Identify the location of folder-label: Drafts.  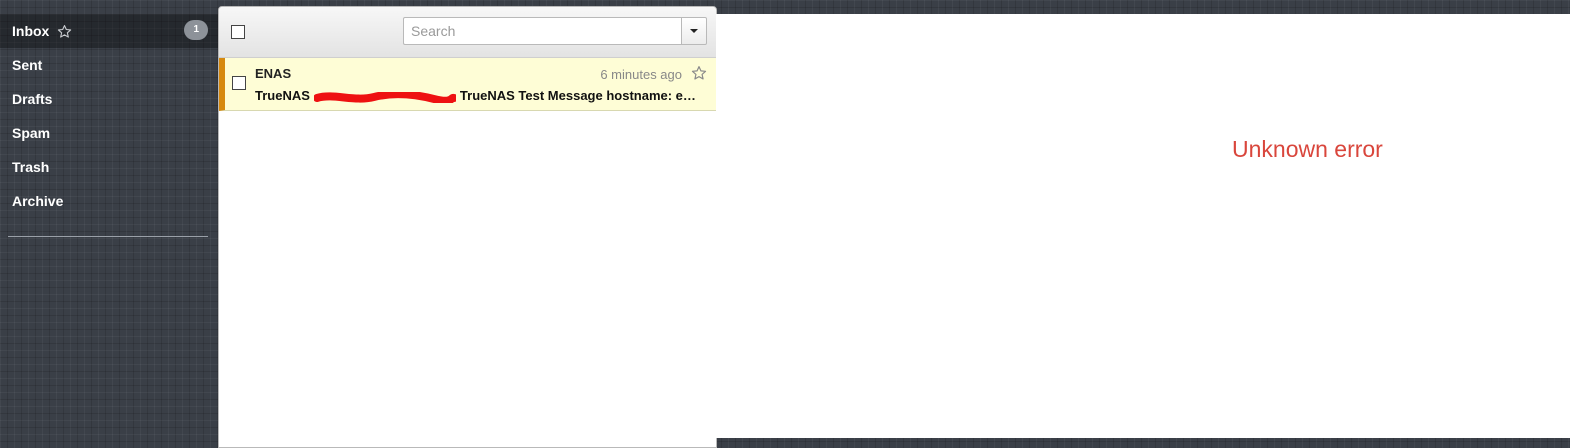
(32, 99).